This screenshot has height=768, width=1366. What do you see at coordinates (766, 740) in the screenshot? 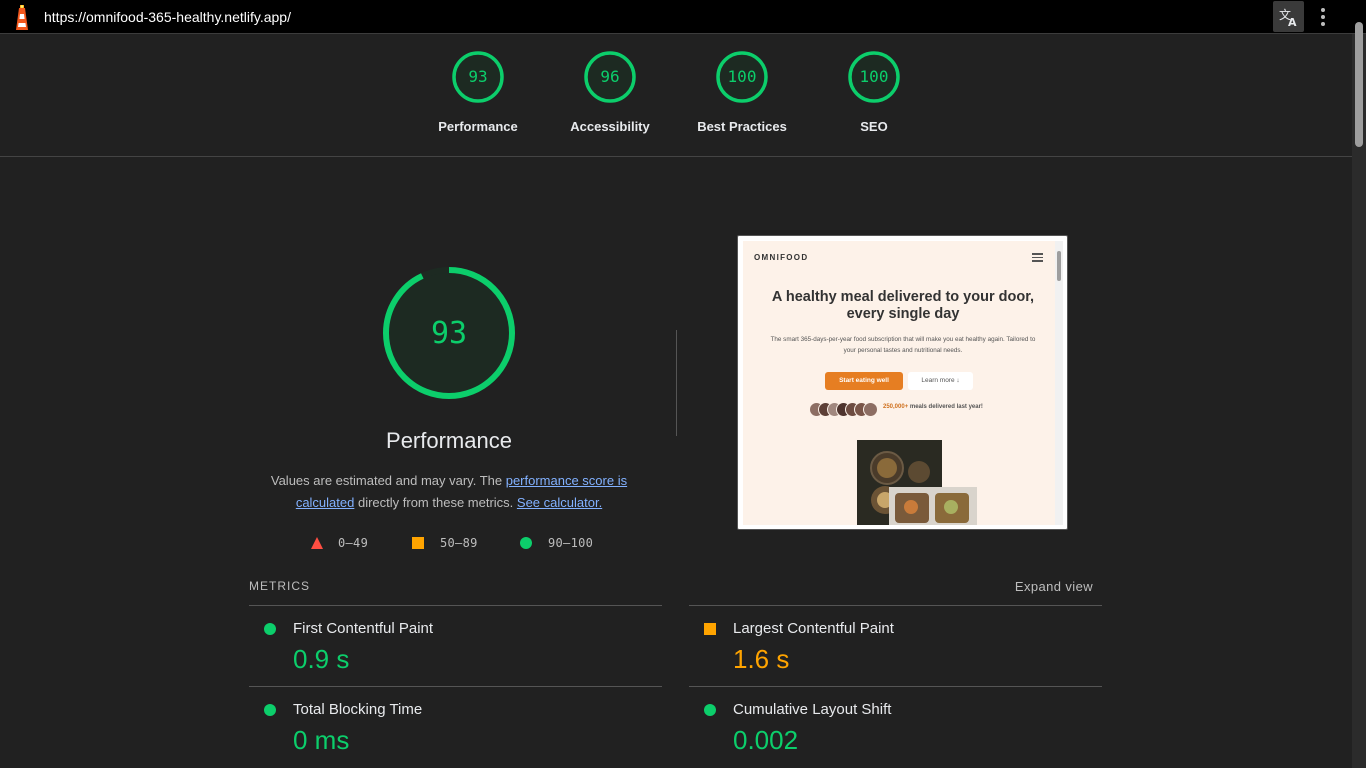
I see `metric-value: 0.002` at bounding box center [766, 740].